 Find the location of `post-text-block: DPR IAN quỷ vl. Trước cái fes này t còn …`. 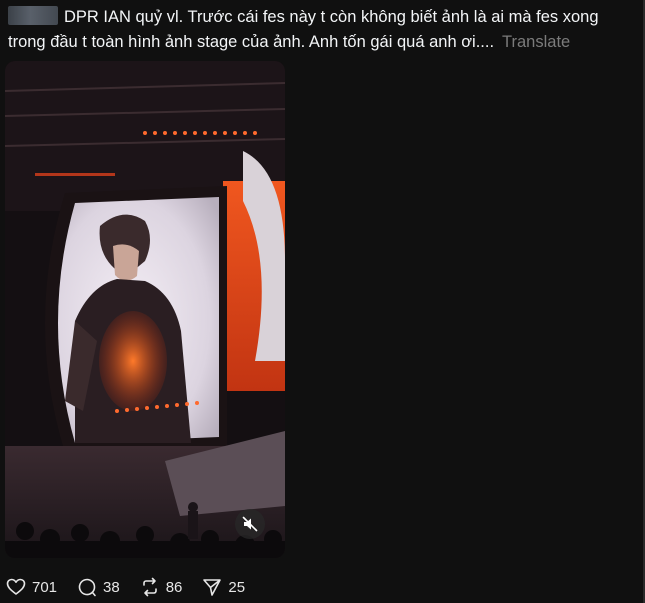

post-text-block: DPR IAN quỷ vl. Trước cái fes này t còn … is located at coordinates (318, 30).